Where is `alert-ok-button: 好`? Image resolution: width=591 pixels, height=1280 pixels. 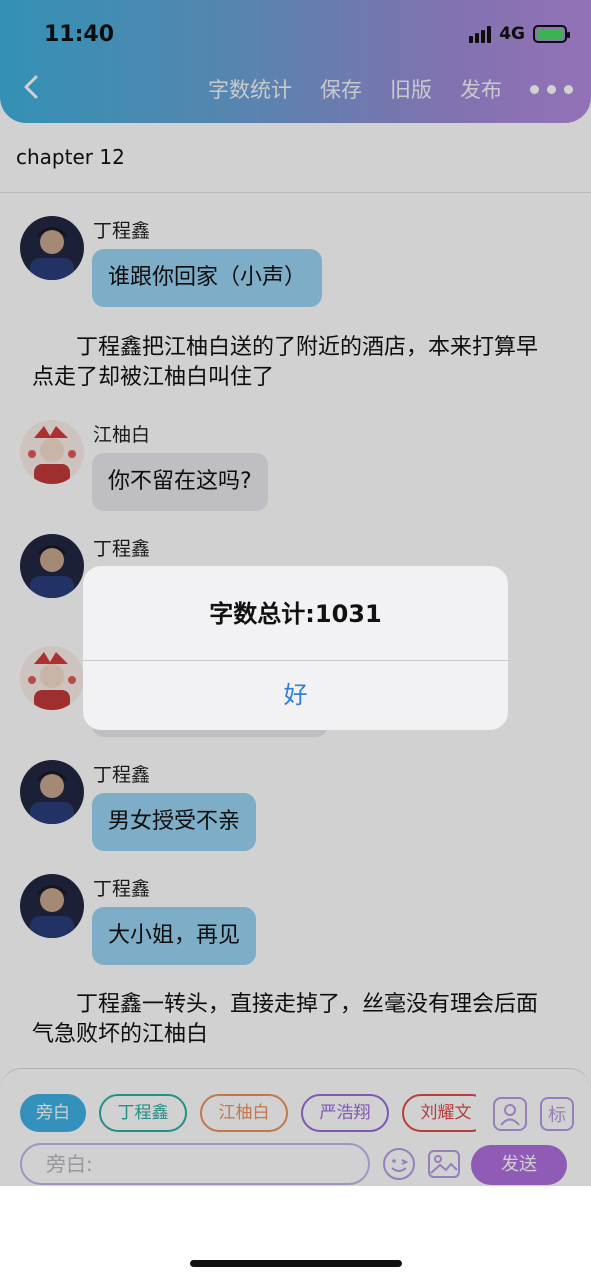 alert-ok-button: 好 is located at coordinates (295, 695).